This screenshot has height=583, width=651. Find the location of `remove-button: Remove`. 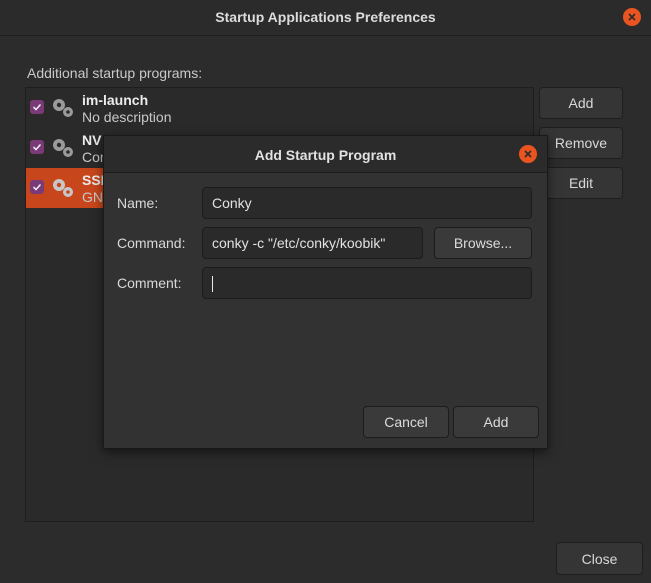

remove-button: Remove is located at coordinates (581, 143).